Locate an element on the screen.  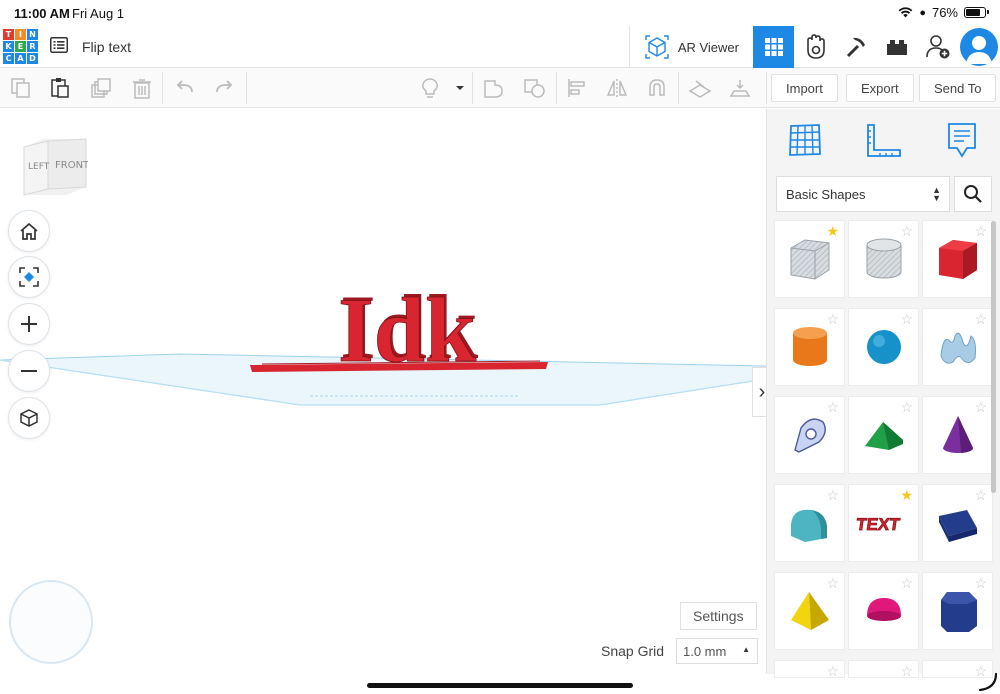
copy-button is located at coordinates (21, 88).